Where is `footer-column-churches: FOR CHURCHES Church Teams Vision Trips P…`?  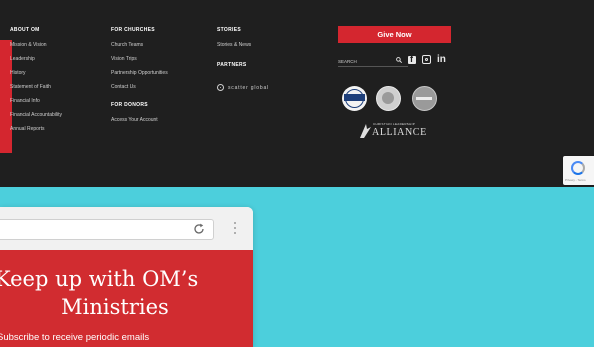
footer-column-churches: FOR CHURCHES Church Teams Vision Trips P… is located at coordinates (139, 75).